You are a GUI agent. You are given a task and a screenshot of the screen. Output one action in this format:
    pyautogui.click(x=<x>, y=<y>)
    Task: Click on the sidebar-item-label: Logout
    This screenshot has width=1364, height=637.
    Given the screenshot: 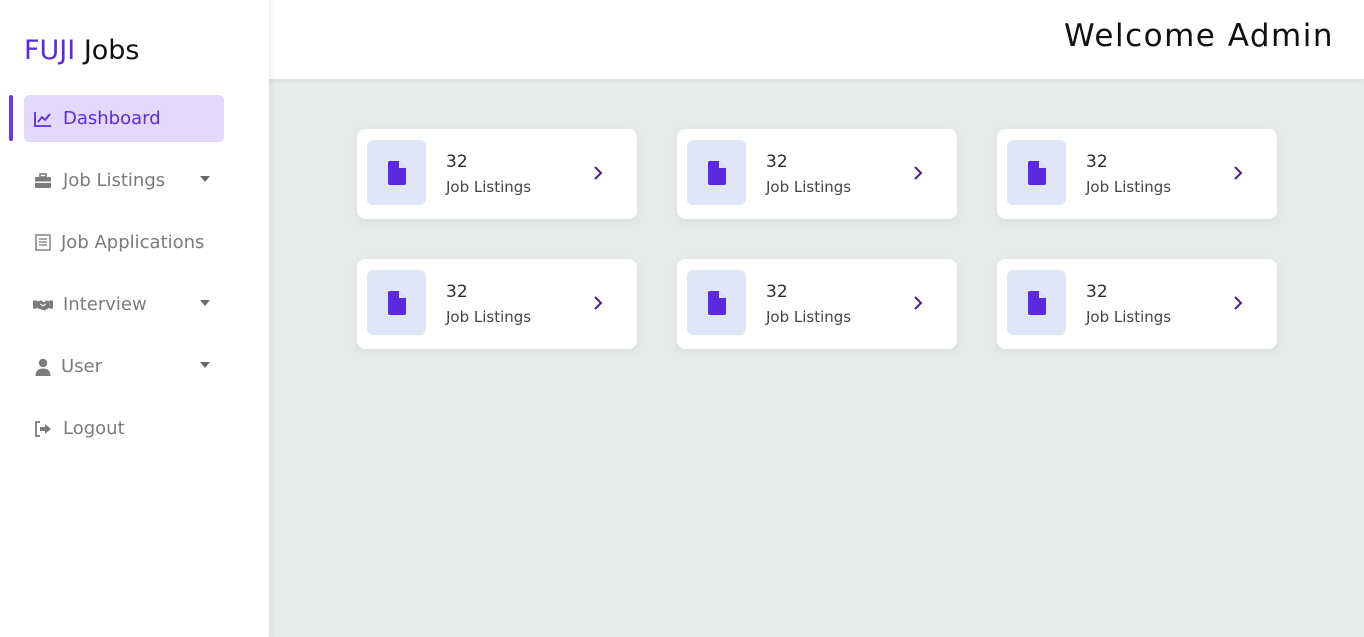 What is the action you would take?
    pyautogui.click(x=94, y=428)
    